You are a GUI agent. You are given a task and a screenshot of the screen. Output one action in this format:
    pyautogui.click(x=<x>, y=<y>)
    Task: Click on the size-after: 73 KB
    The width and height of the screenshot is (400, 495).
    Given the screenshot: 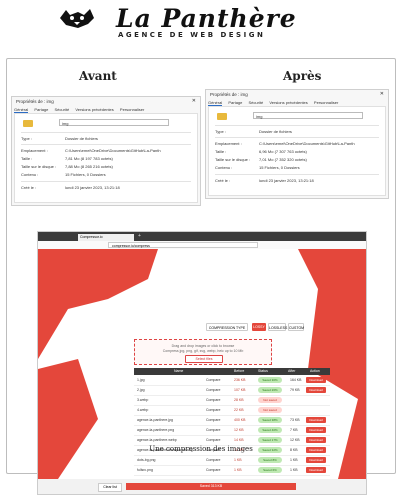 What is the action you would take?
    pyautogui.click(x=295, y=420)
    